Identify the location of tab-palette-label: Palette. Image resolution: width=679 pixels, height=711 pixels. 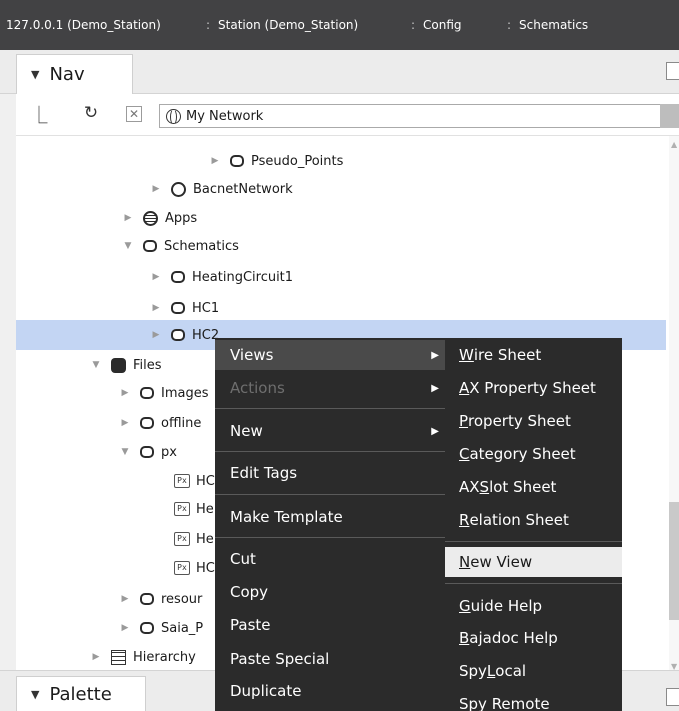
(80, 694).